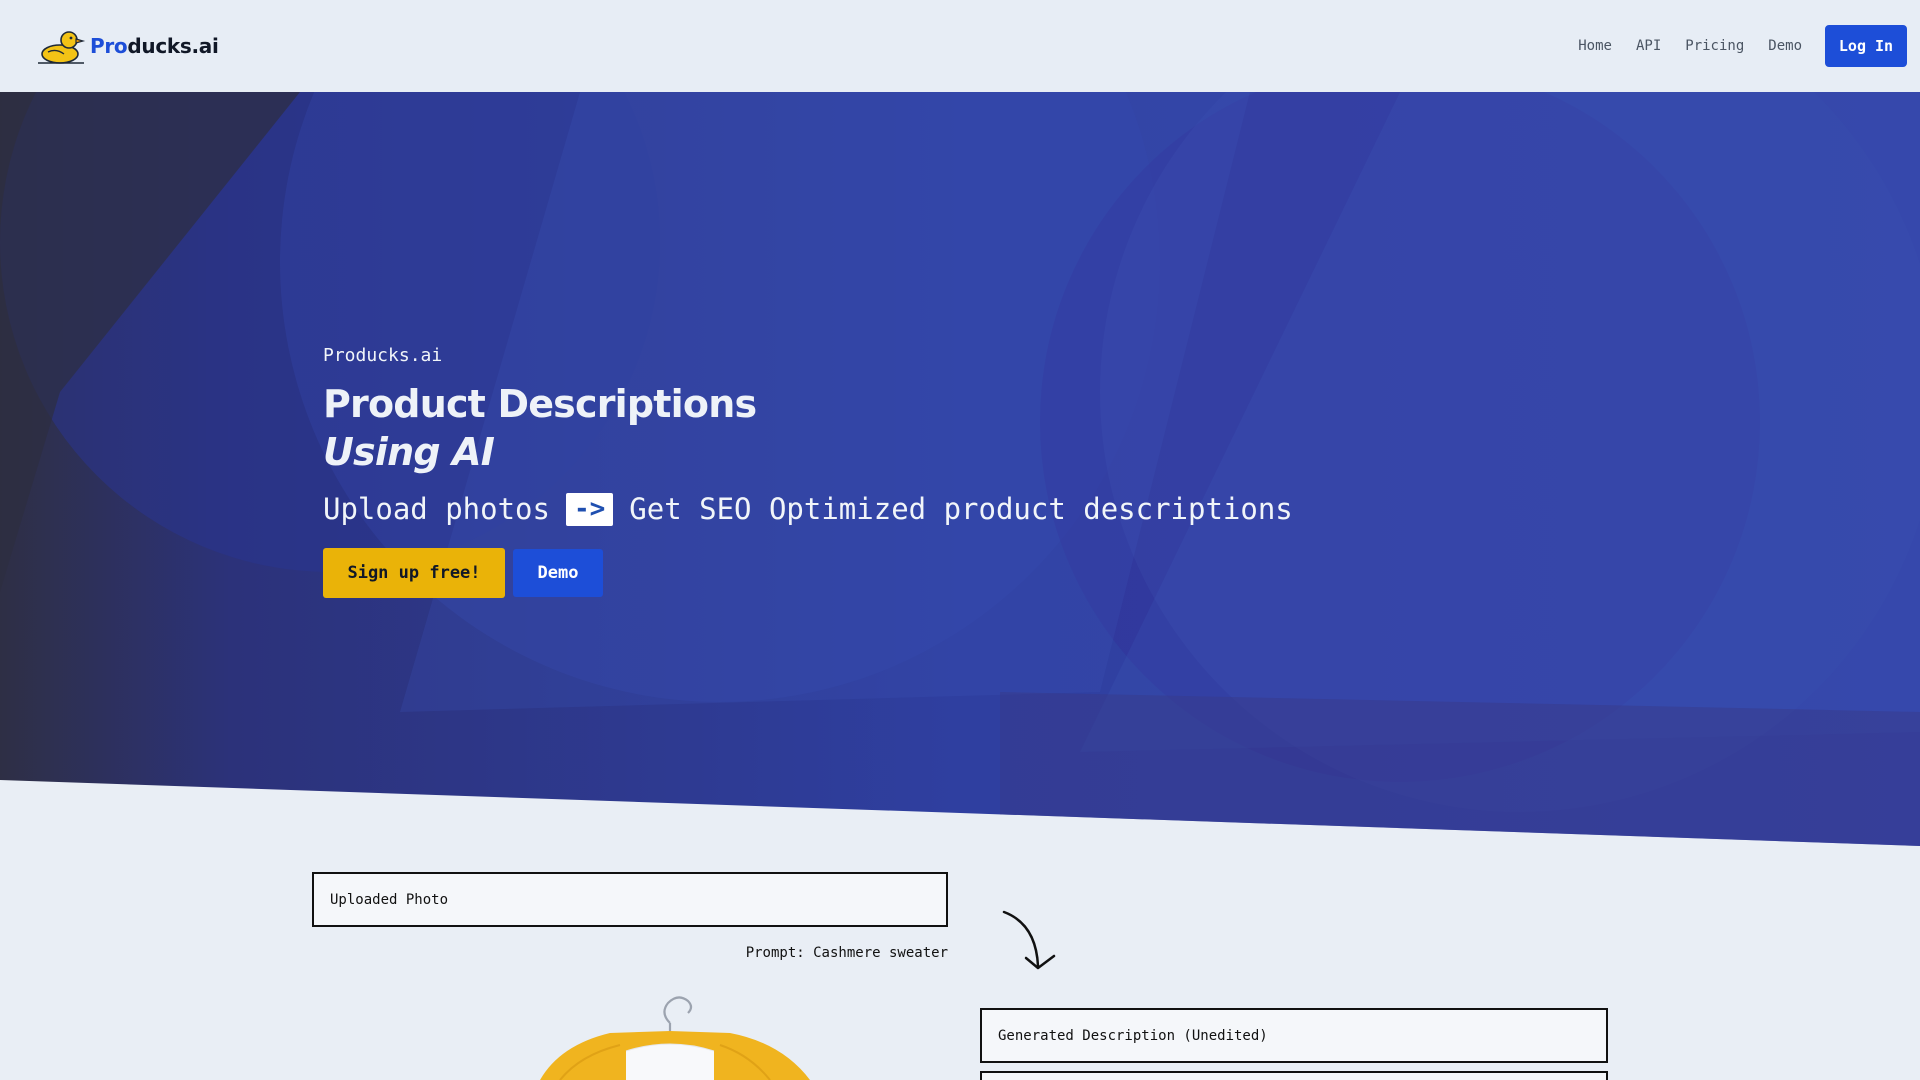 This screenshot has height=1080, width=1920. What do you see at coordinates (62, 47) in the screenshot?
I see `duck-logo-icon` at bounding box center [62, 47].